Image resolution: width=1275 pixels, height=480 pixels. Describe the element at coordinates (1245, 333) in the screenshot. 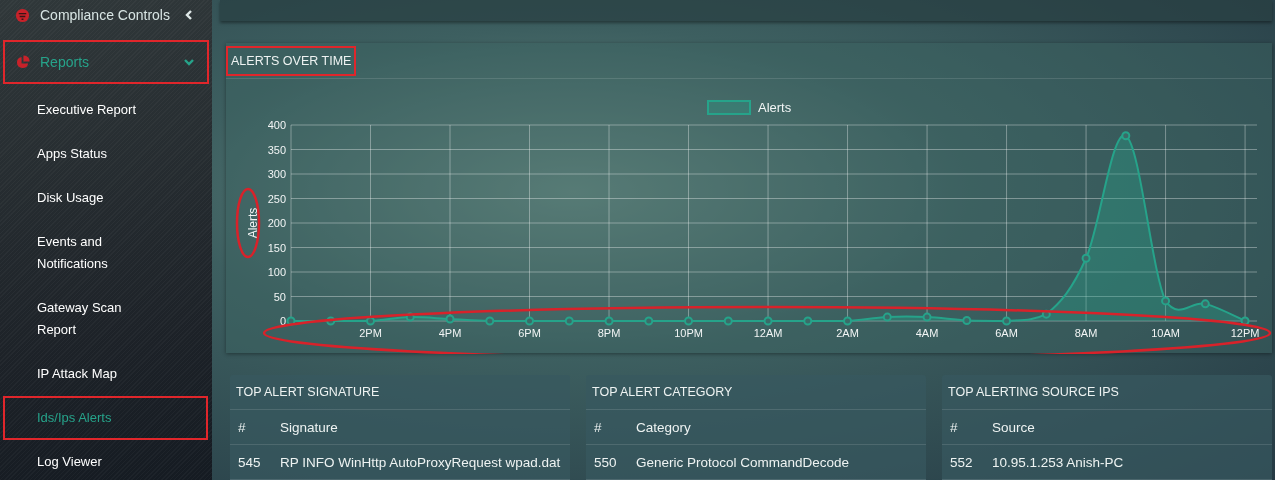

I see `x-tick-label: 12PM` at that location.